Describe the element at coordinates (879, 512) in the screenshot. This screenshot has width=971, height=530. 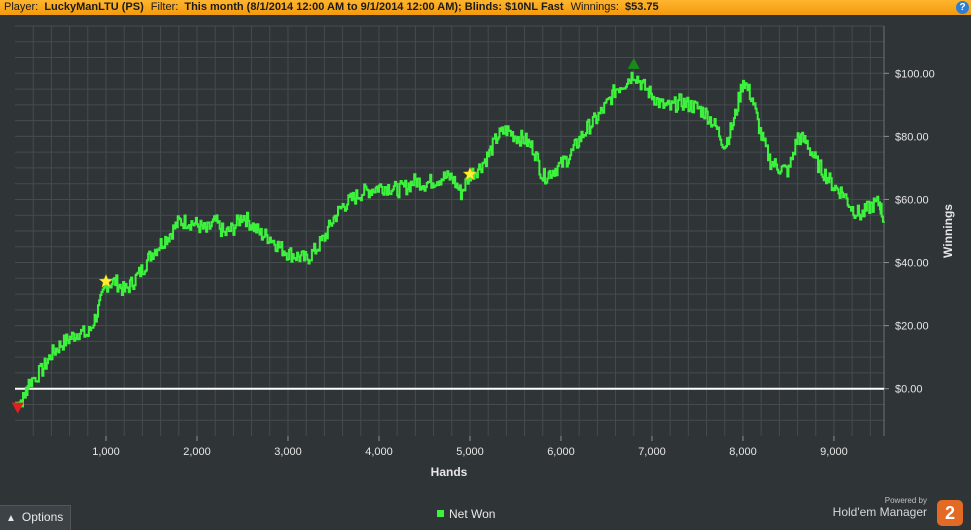
I see `brand-name: Hold'em Manager` at that location.